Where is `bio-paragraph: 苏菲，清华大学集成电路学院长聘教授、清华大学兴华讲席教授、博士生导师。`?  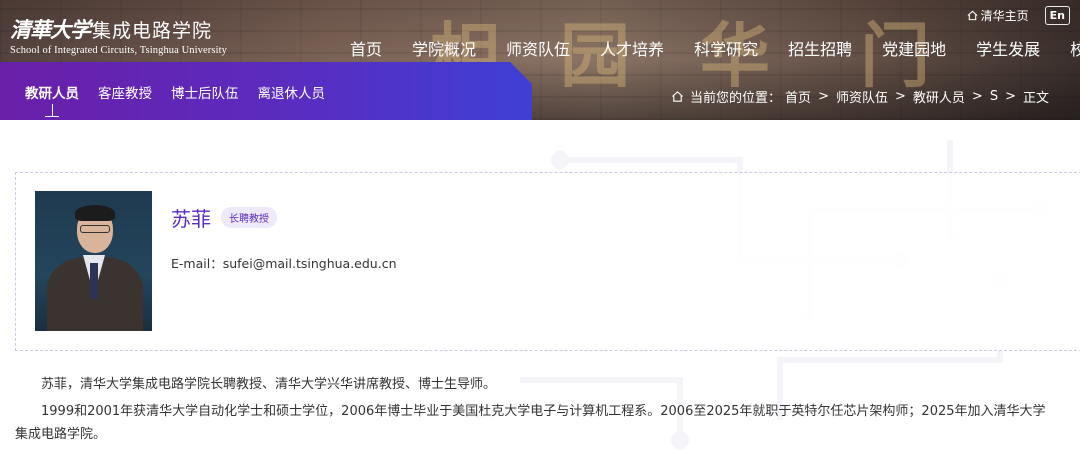 bio-paragraph: 苏菲，清华大学集成电路学院长聘教授、清华大学兴华讲席教授、博士生导师。 is located at coordinates (269, 384).